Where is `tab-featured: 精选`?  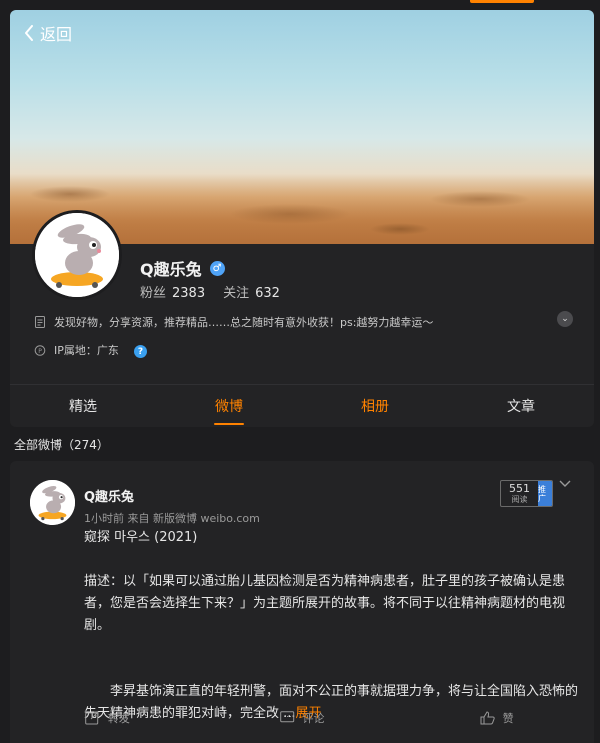 tab-featured: 精选 is located at coordinates (83, 406).